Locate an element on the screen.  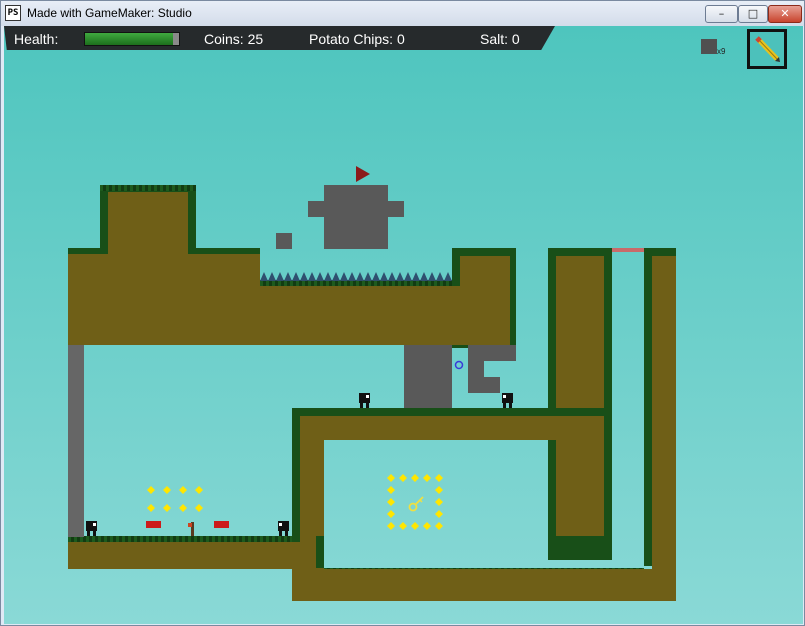
coin-cluster-left is located at coordinates (178, 501).